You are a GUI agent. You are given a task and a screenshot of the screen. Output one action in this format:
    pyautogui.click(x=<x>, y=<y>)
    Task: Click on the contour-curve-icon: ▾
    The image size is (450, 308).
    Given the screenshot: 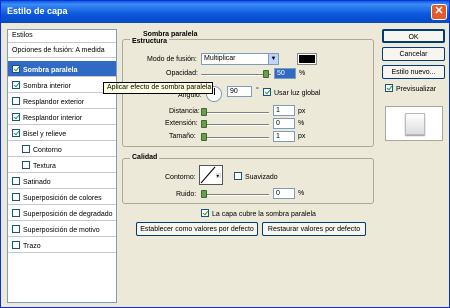 What is the action you would take?
    pyautogui.click(x=210, y=175)
    